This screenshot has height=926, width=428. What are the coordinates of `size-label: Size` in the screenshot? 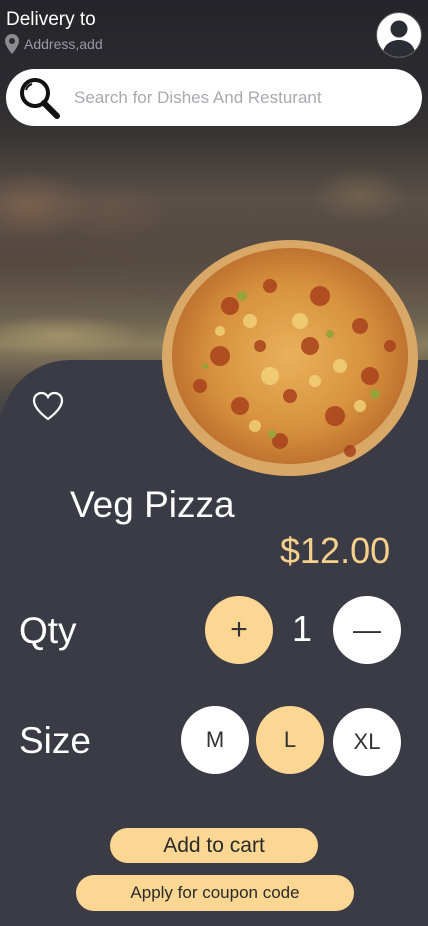 It's located at (55, 740).